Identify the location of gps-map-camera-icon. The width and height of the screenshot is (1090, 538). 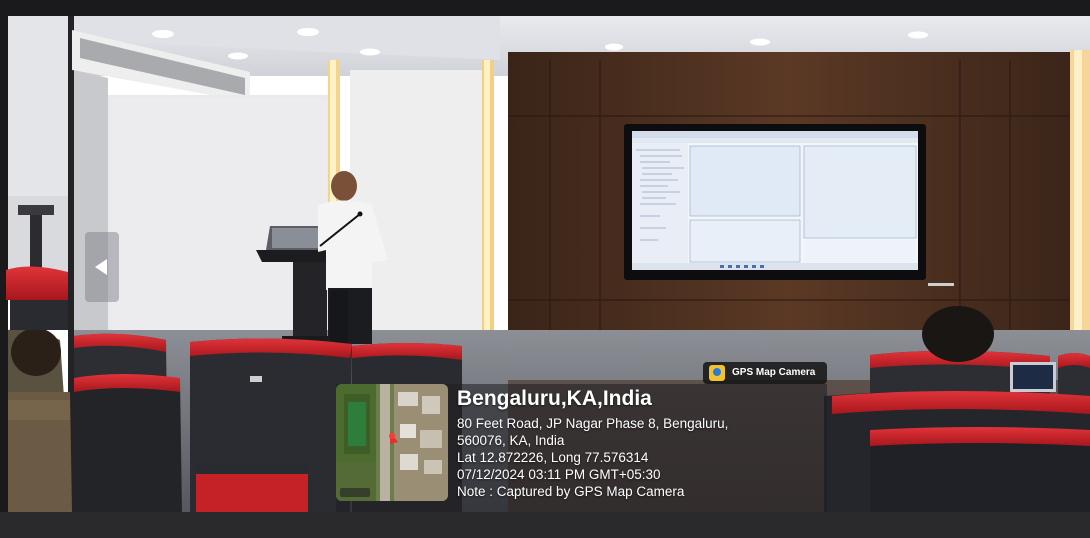
(717, 373).